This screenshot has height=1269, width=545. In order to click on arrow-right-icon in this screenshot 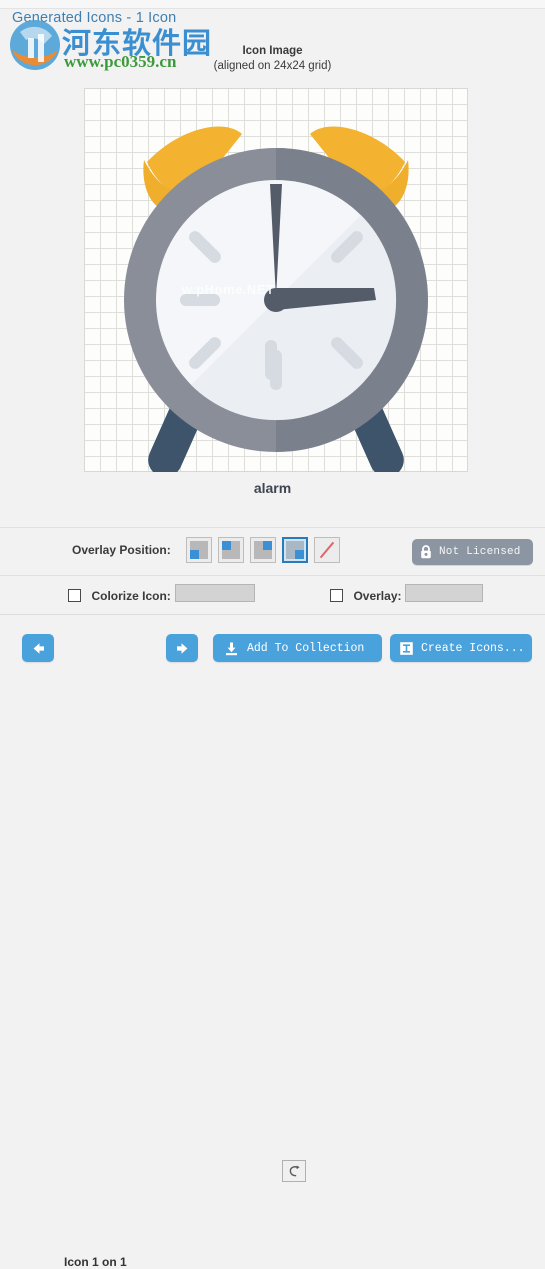, I will do `click(181, 648)`.